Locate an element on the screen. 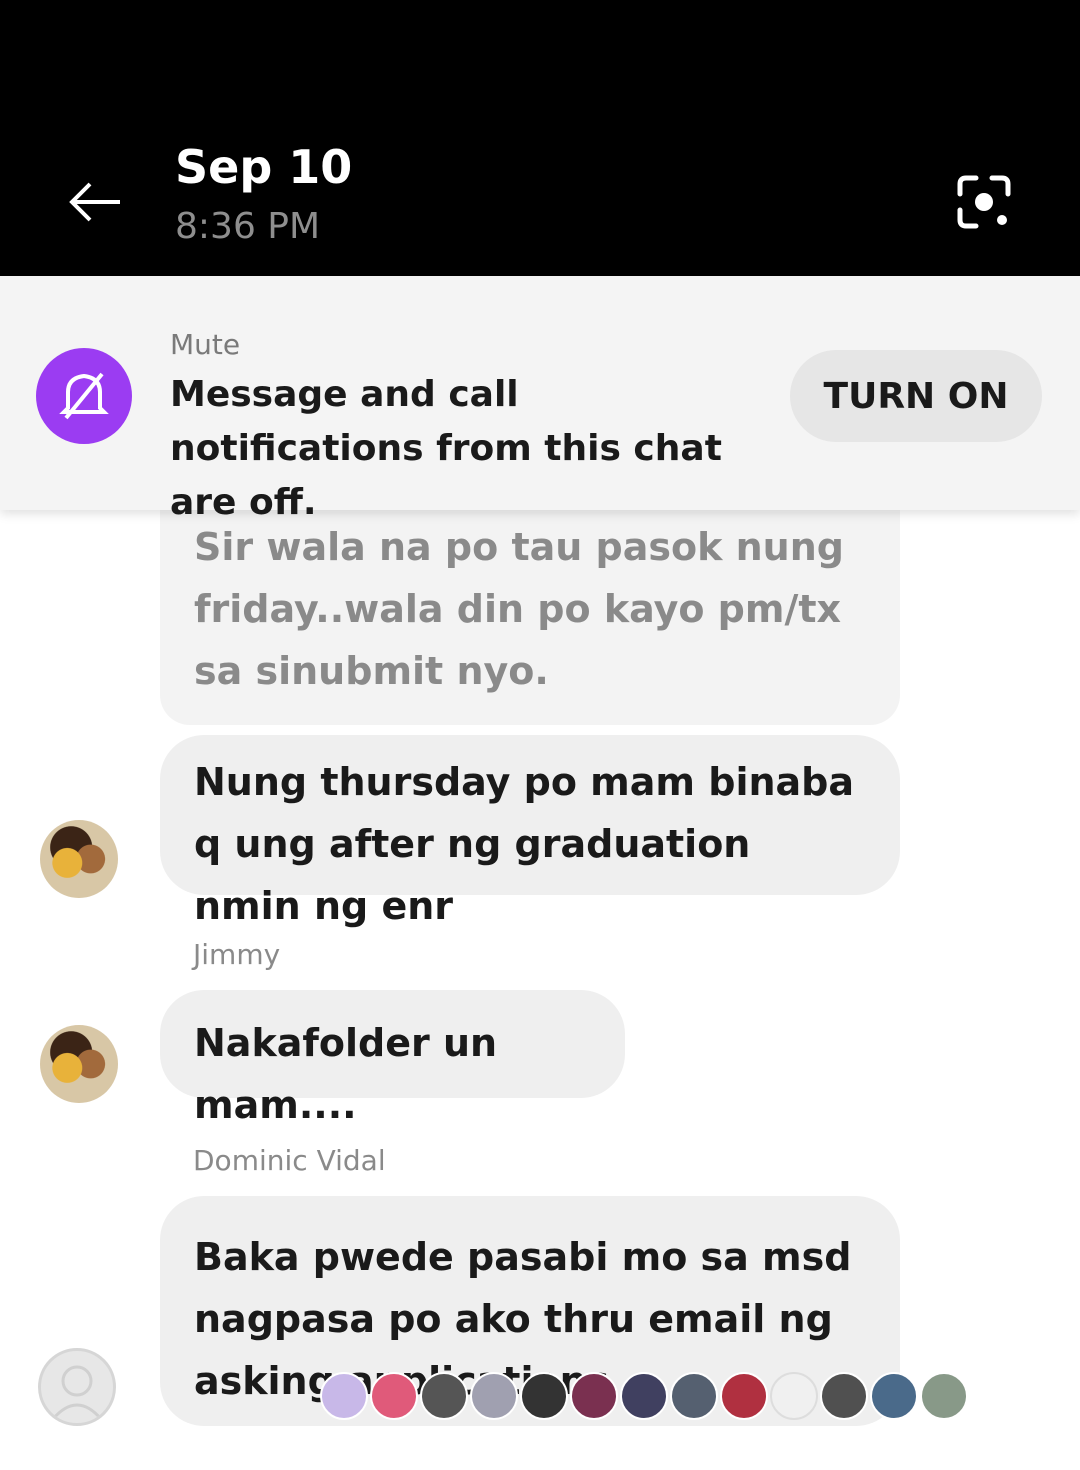 Image resolution: width=1080 pixels, height=1470 pixels. mute-label: Mute is located at coordinates (205, 344).